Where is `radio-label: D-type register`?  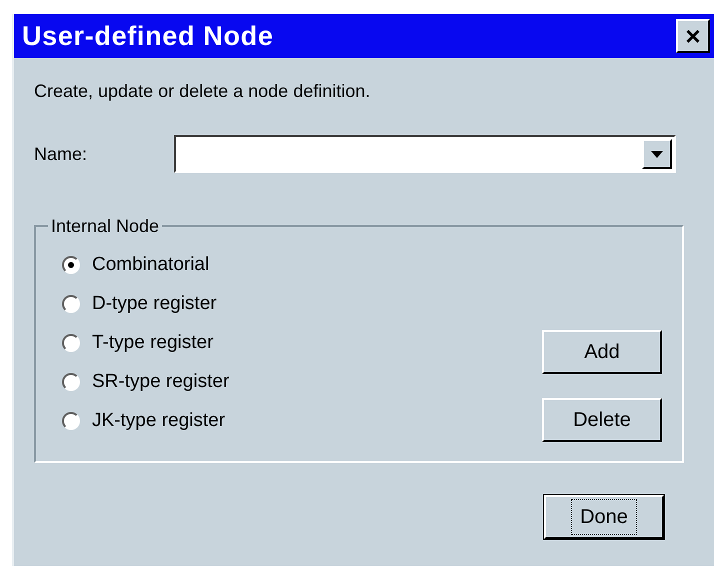
radio-label: D-type register is located at coordinates (154, 304).